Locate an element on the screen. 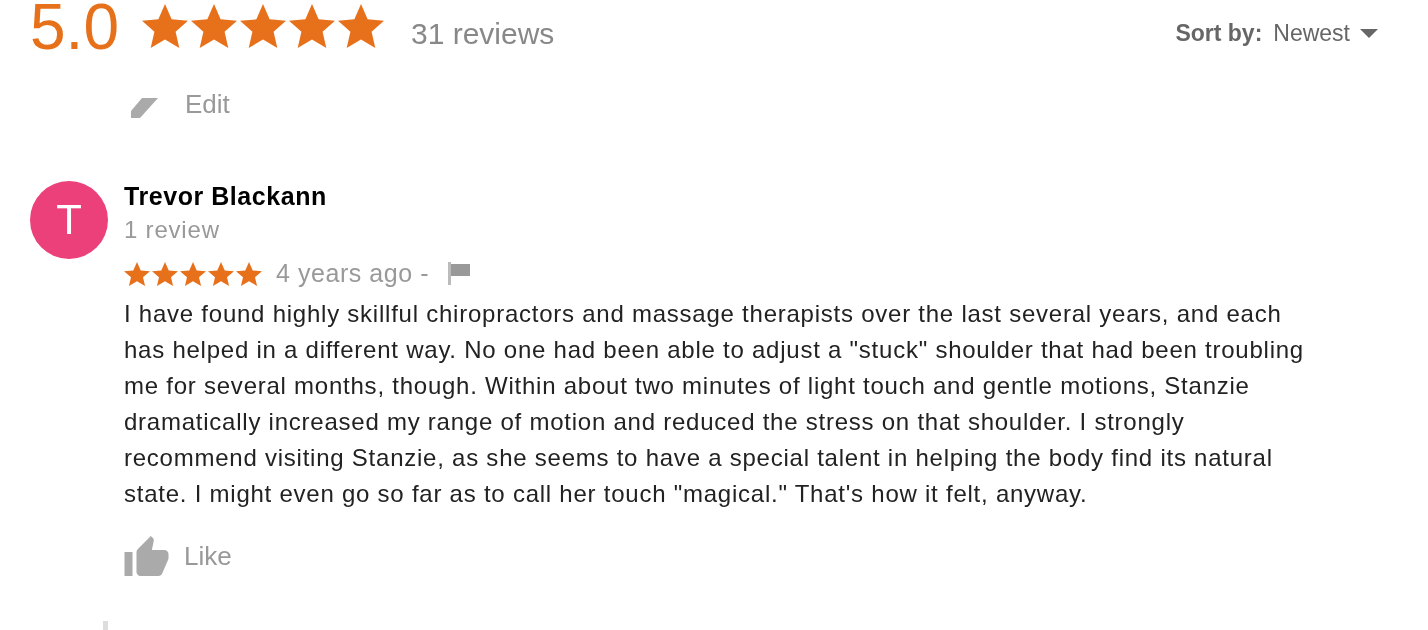 This screenshot has width=1428, height=630. flag-icon is located at coordinates (459, 273).